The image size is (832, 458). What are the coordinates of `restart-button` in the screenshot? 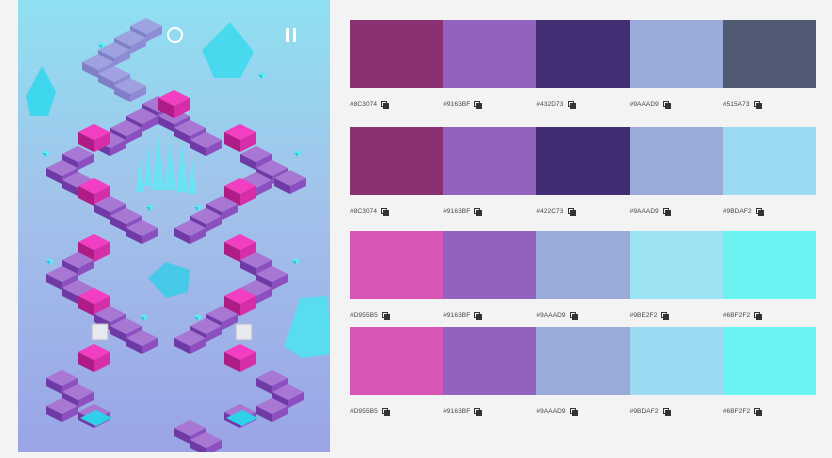 It's located at (175, 35).